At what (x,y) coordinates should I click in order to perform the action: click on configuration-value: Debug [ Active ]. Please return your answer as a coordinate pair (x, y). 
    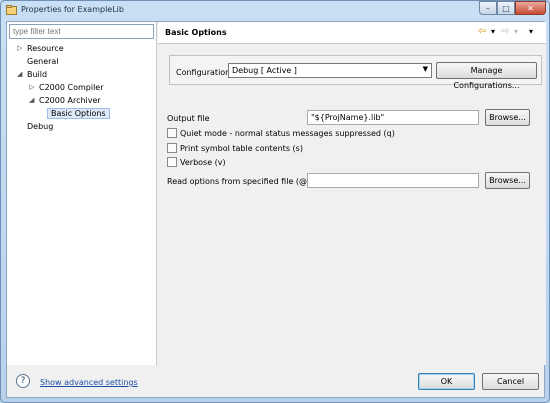
    Looking at the image, I should click on (264, 70).